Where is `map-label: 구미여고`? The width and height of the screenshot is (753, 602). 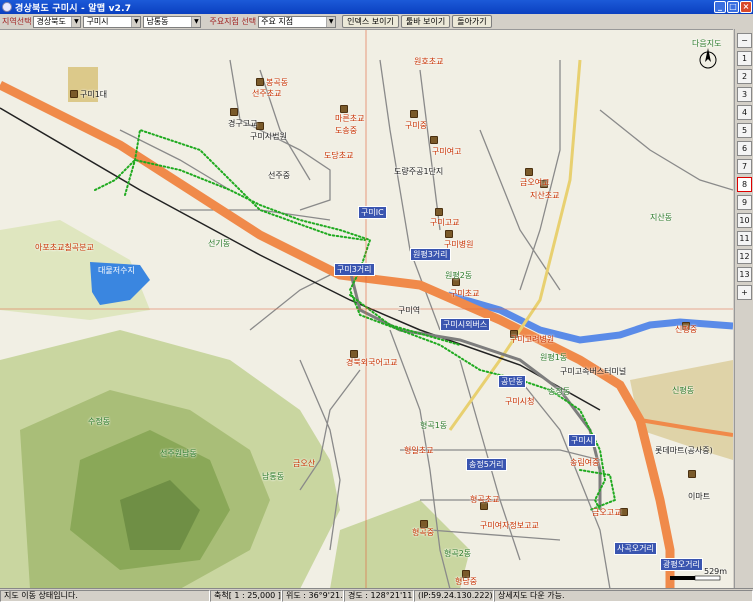
map-label: 구미여고 is located at coordinates (447, 151).